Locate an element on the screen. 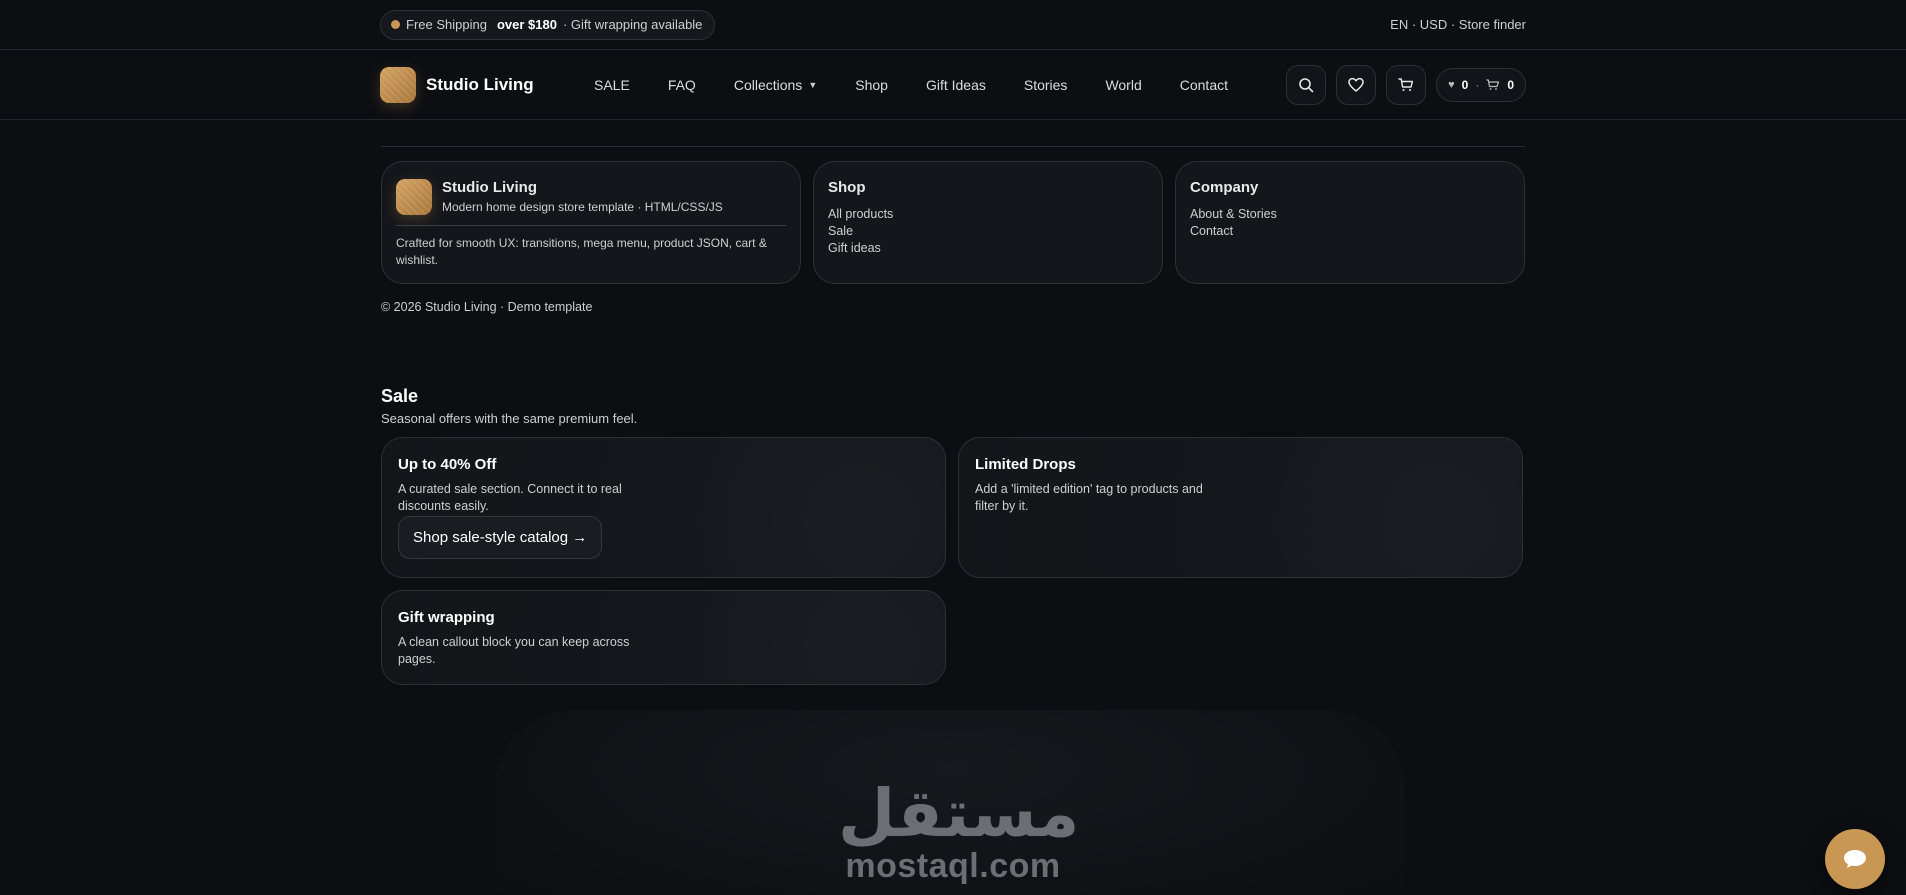 This screenshot has height=895, width=1906. footer-company-card: Company About & Stories Contact is located at coordinates (1350, 222).